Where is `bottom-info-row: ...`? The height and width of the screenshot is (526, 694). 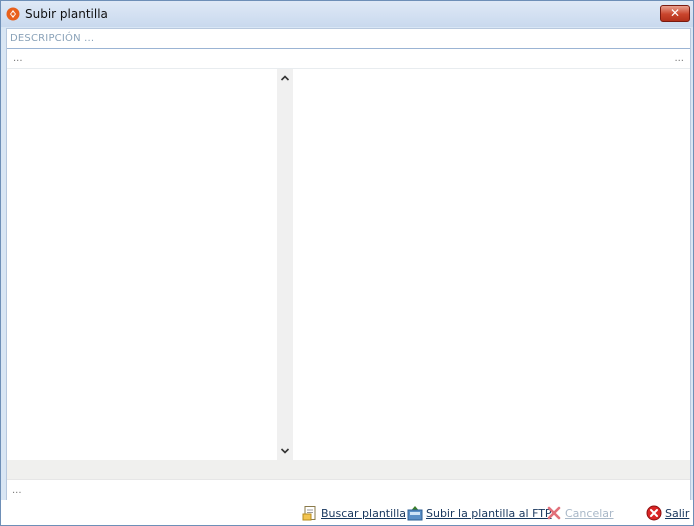
bottom-info-row: ... is located at coordinates (348, 489).